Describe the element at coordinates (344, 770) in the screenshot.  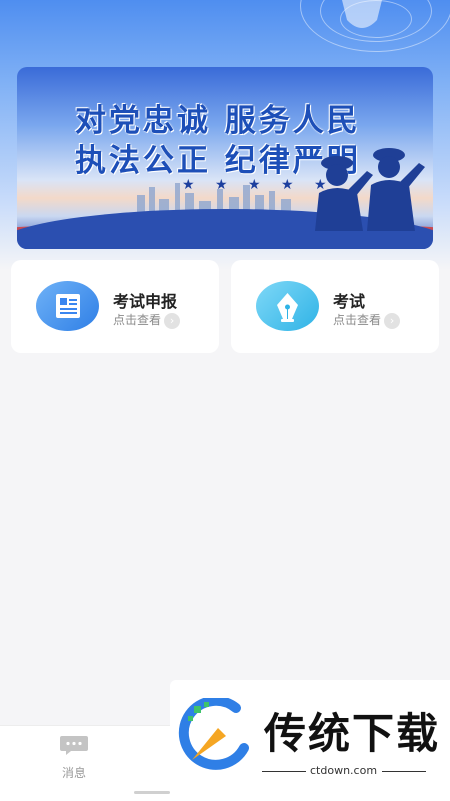
I see `watermark-url: ctdown.com` at that location.